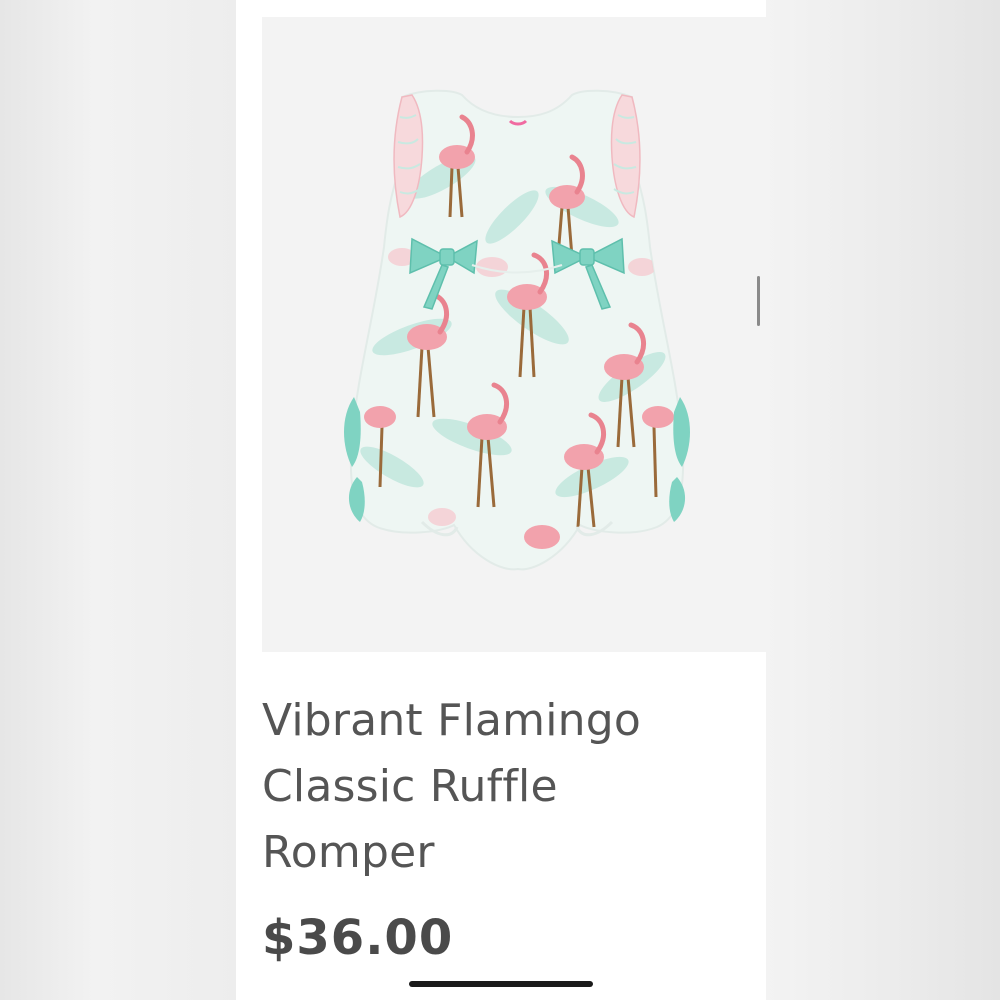 This screenshot has width=1000, height=1000. I want to click on scroll-indicator, so click(758, 301).